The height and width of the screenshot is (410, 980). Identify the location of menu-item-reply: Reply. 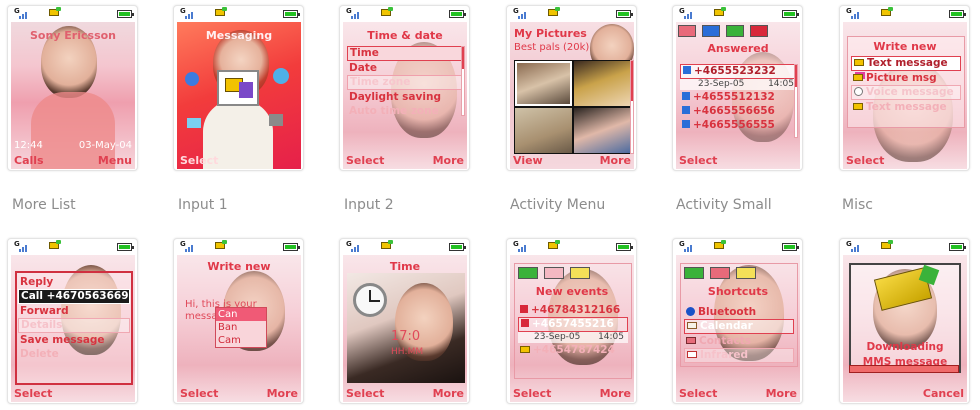
(74, 282).